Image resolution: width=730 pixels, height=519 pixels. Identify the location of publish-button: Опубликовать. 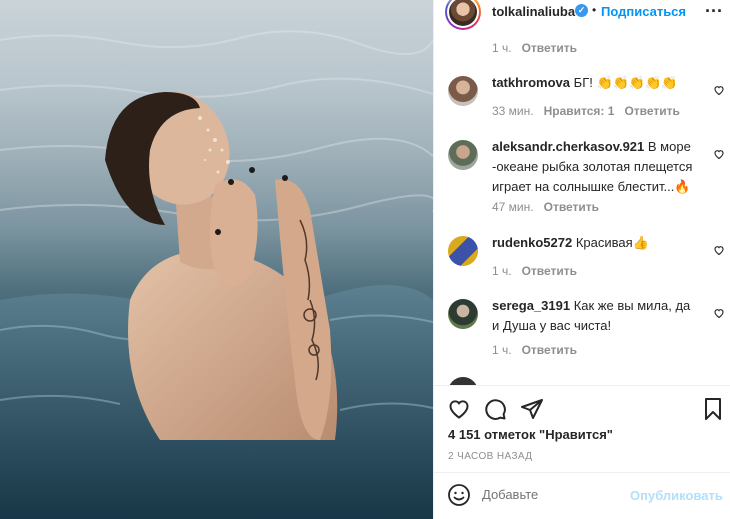
(676, 495).